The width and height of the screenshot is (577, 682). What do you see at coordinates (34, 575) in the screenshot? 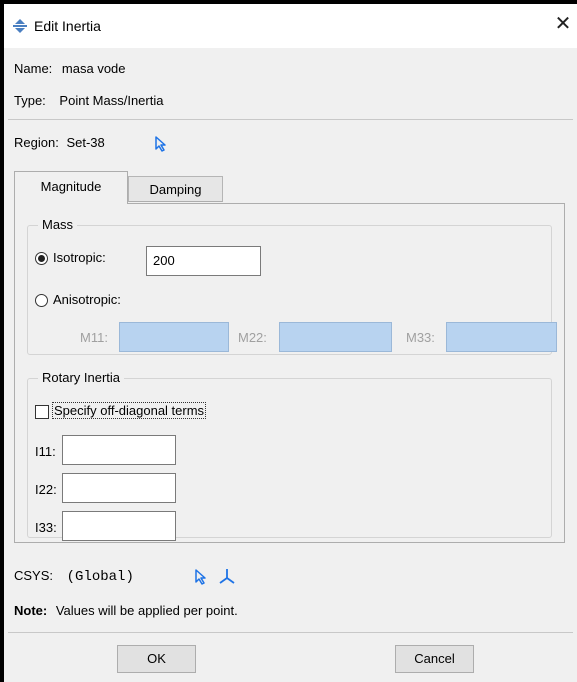
I see `csys-label: CSYS:` at bounding box center [34, 575].